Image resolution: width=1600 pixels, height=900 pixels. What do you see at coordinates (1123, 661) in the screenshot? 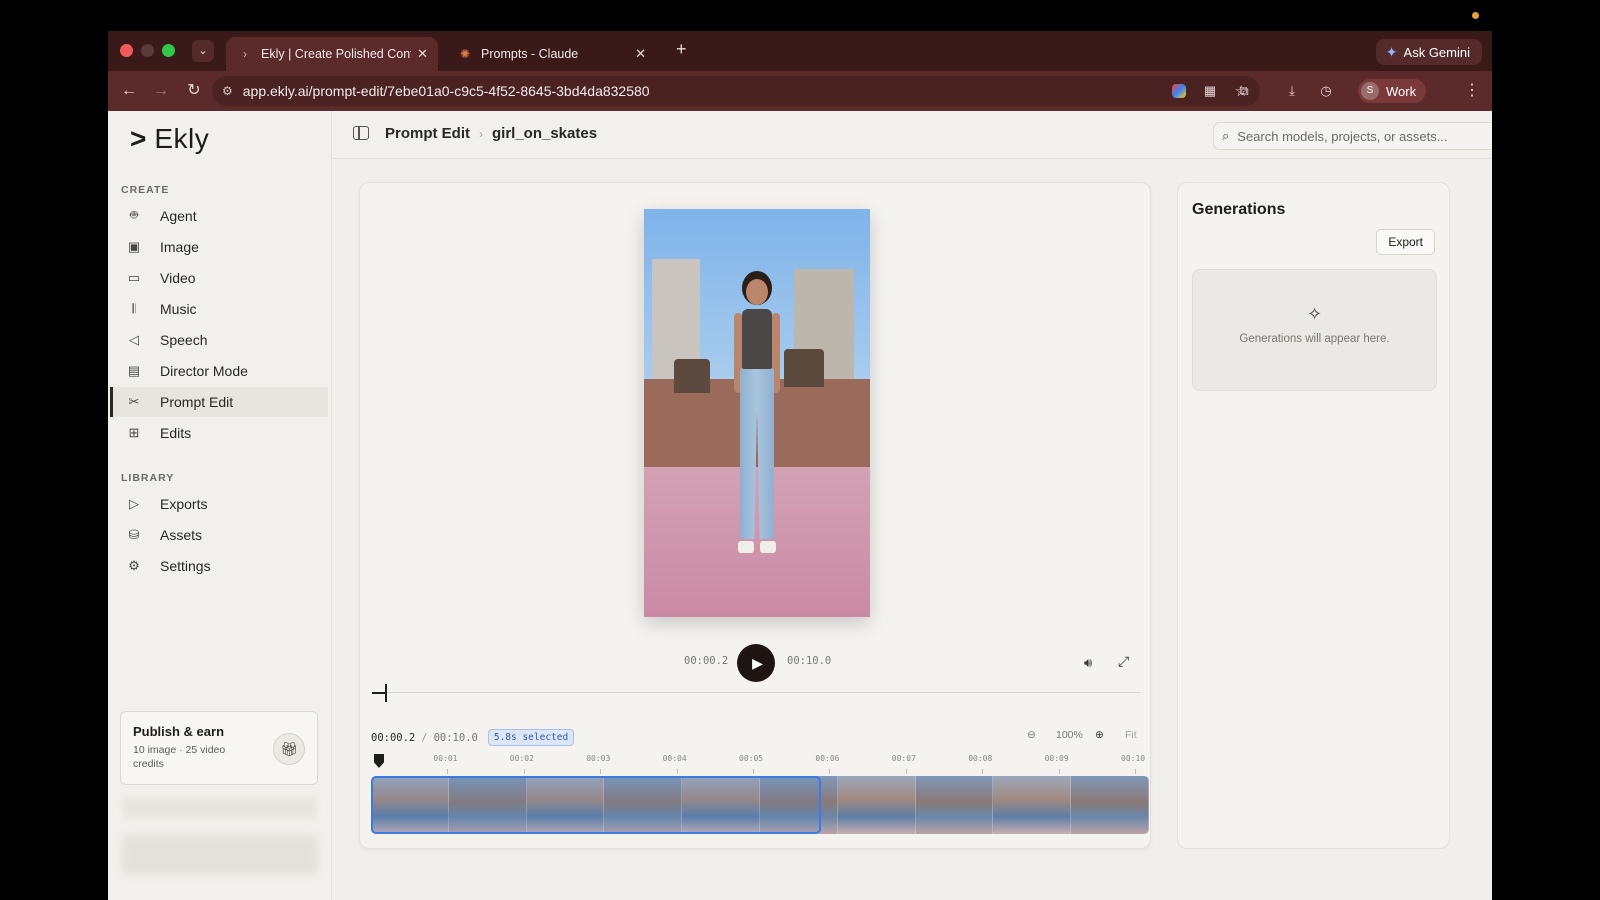
I see `fullscreen-icon: ⤢` at bounding box center [1123, 661].